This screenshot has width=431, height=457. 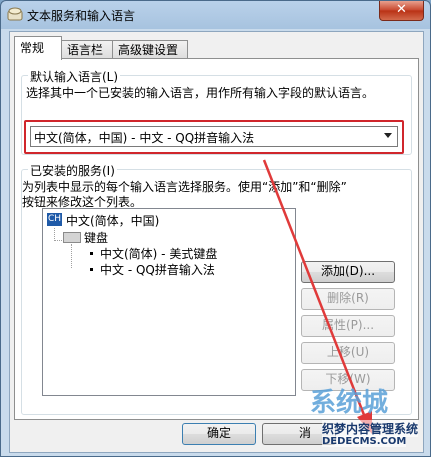 What do you see at coordinates (348, 353) in the screenshot?
I see `move-up-button: 上移(U)` at bounding box center [348, 353].